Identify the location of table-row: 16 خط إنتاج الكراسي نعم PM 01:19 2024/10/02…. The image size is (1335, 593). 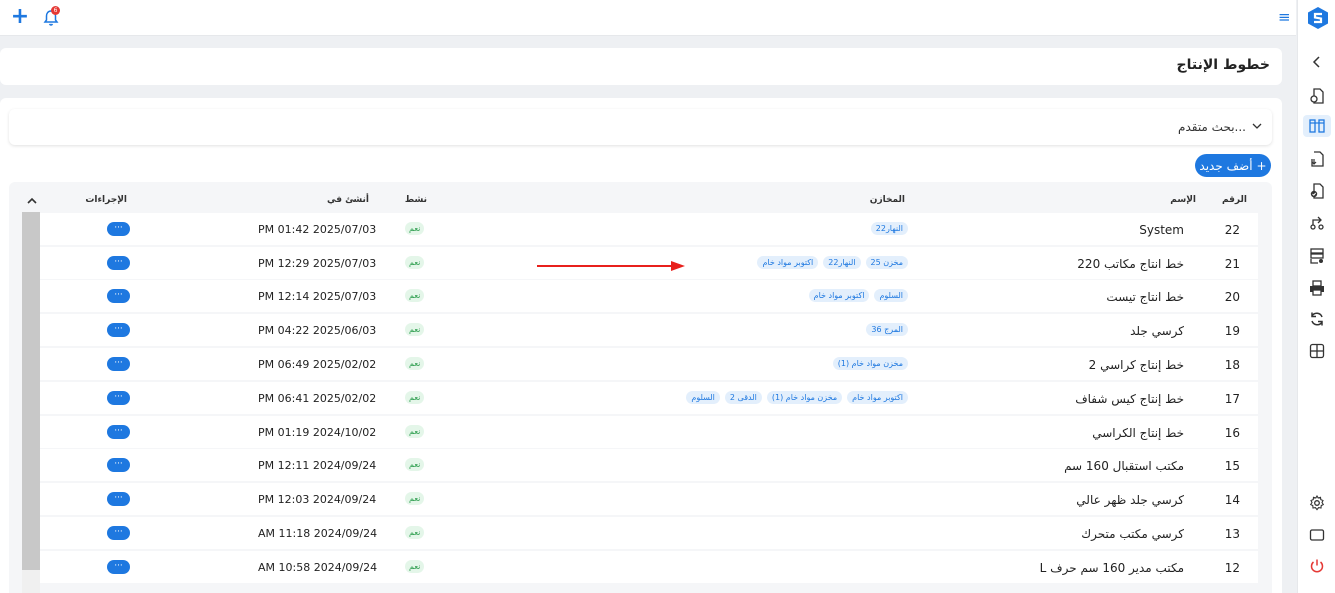
(649, 432).